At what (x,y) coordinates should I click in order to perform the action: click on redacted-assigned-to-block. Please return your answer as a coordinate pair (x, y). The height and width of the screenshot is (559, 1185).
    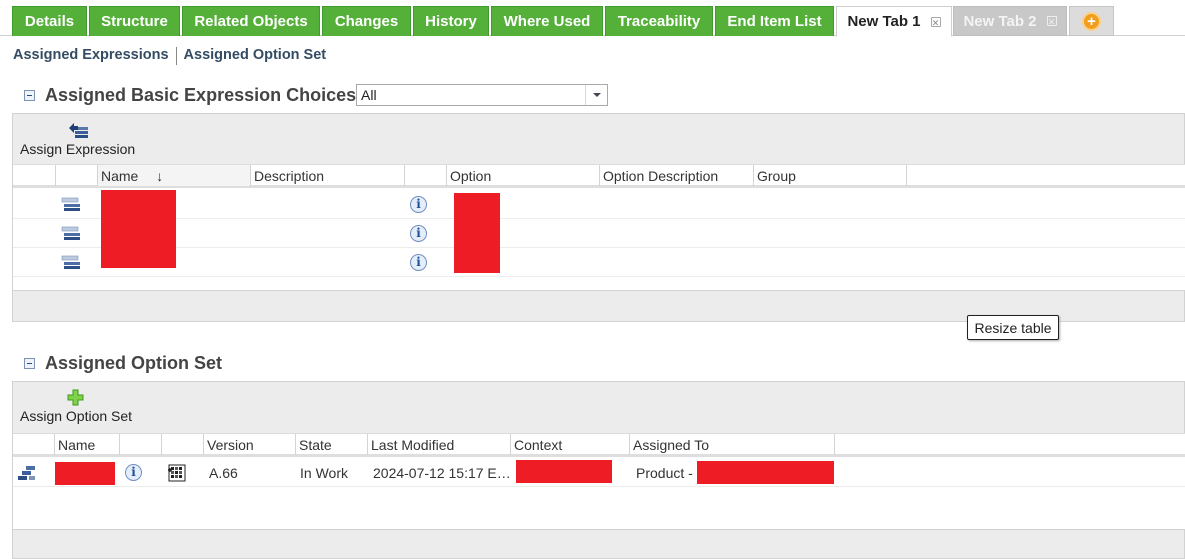
    Looking at the image, I should click on (765, 472).